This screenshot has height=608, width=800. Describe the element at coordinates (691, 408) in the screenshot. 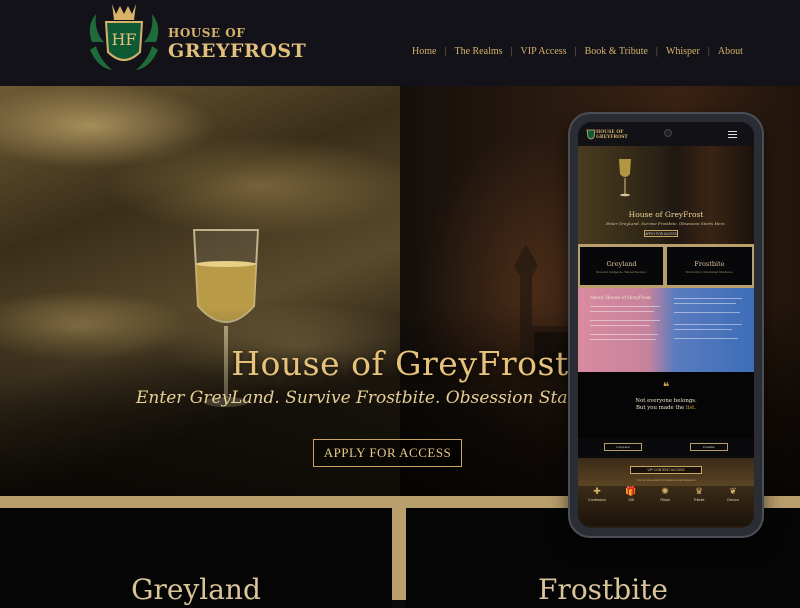

I see `mobile-quote-line2-accent: list.` at that location.